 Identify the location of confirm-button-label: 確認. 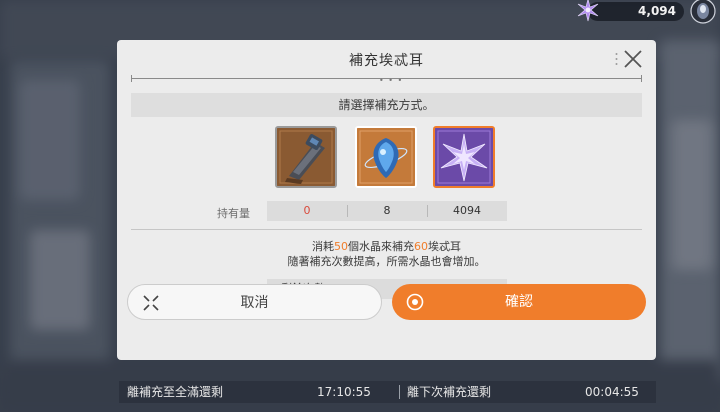
(519, 302).